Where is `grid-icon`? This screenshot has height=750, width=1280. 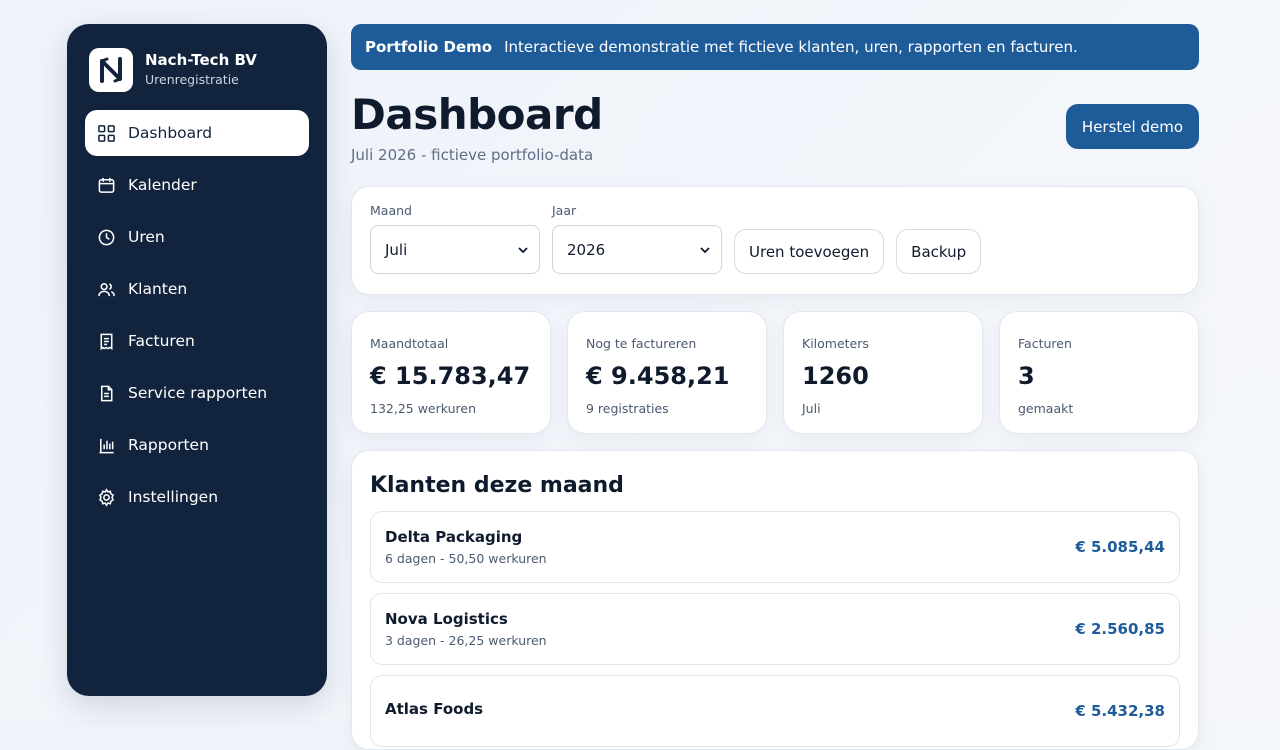
grid-icon is located at coordinates (106, 133).